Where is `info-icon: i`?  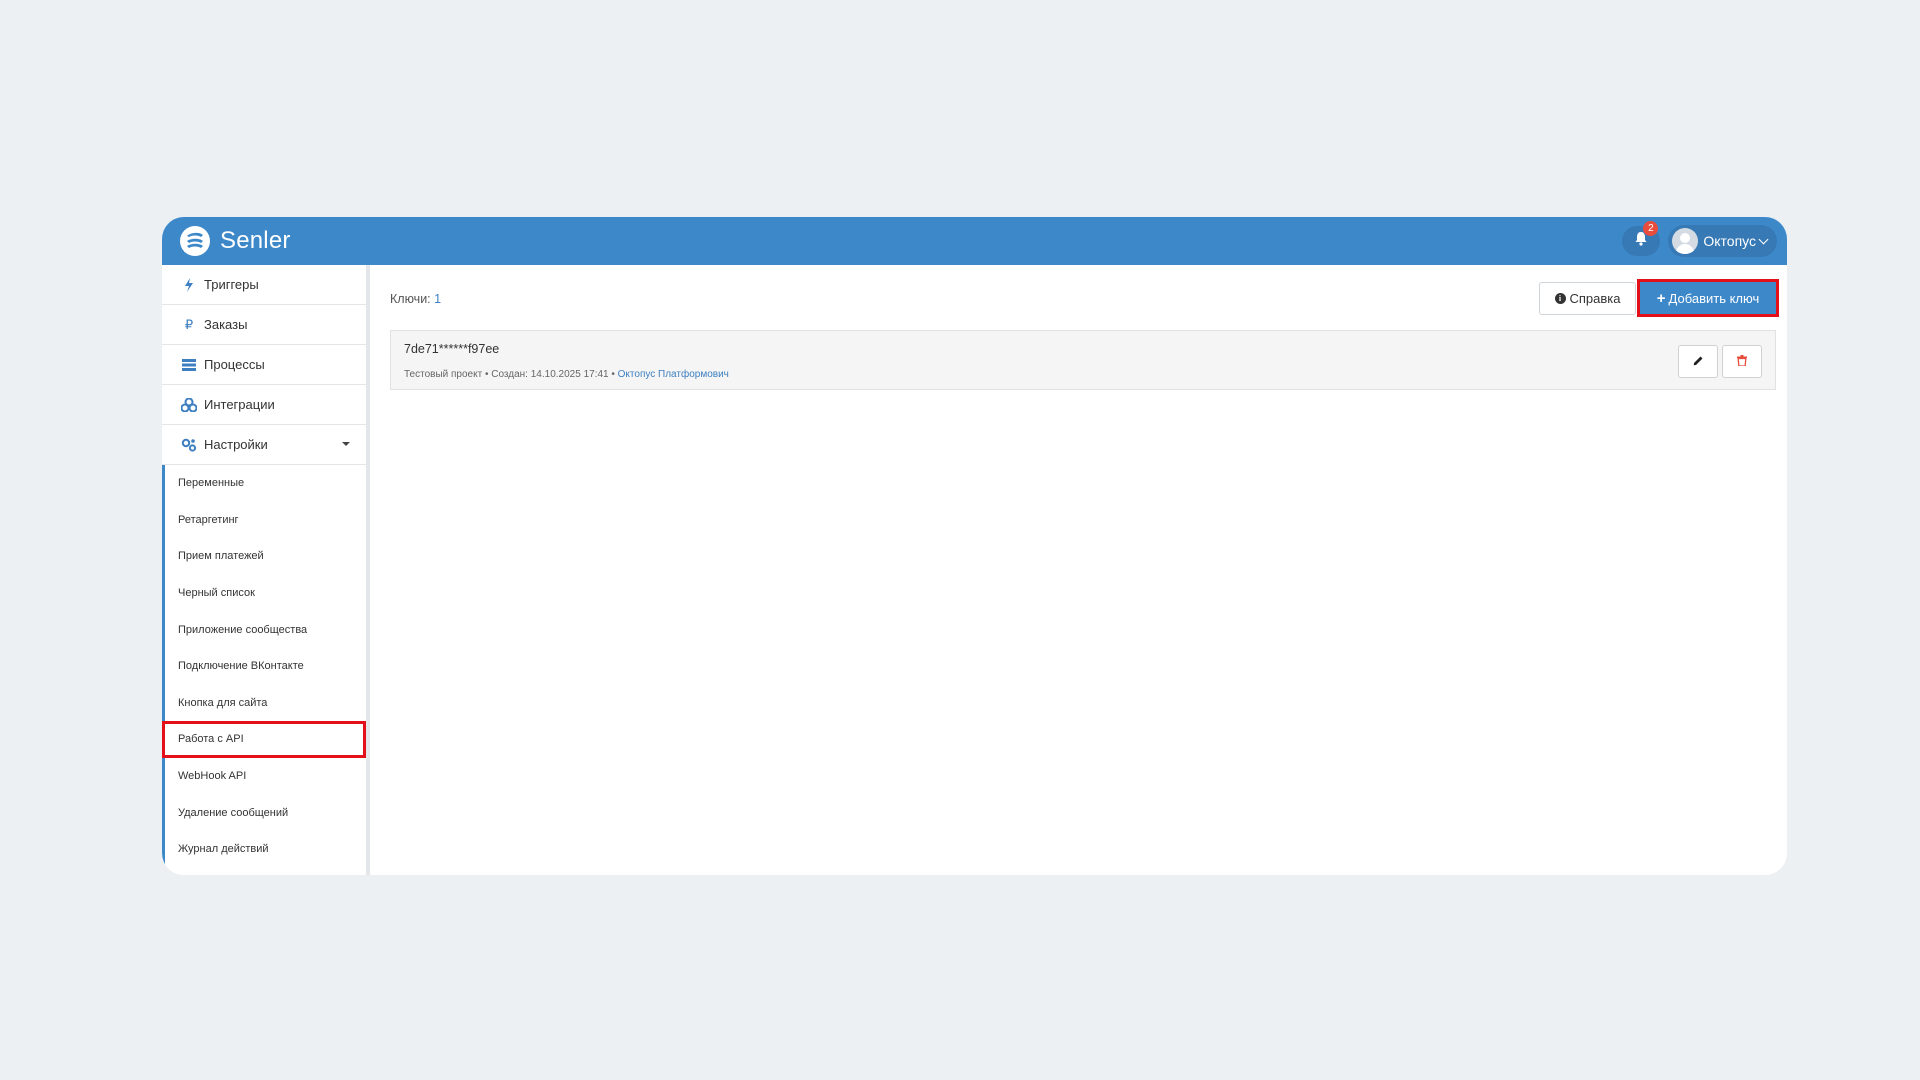 info-icon: i is located at coordinates (1560, 298).